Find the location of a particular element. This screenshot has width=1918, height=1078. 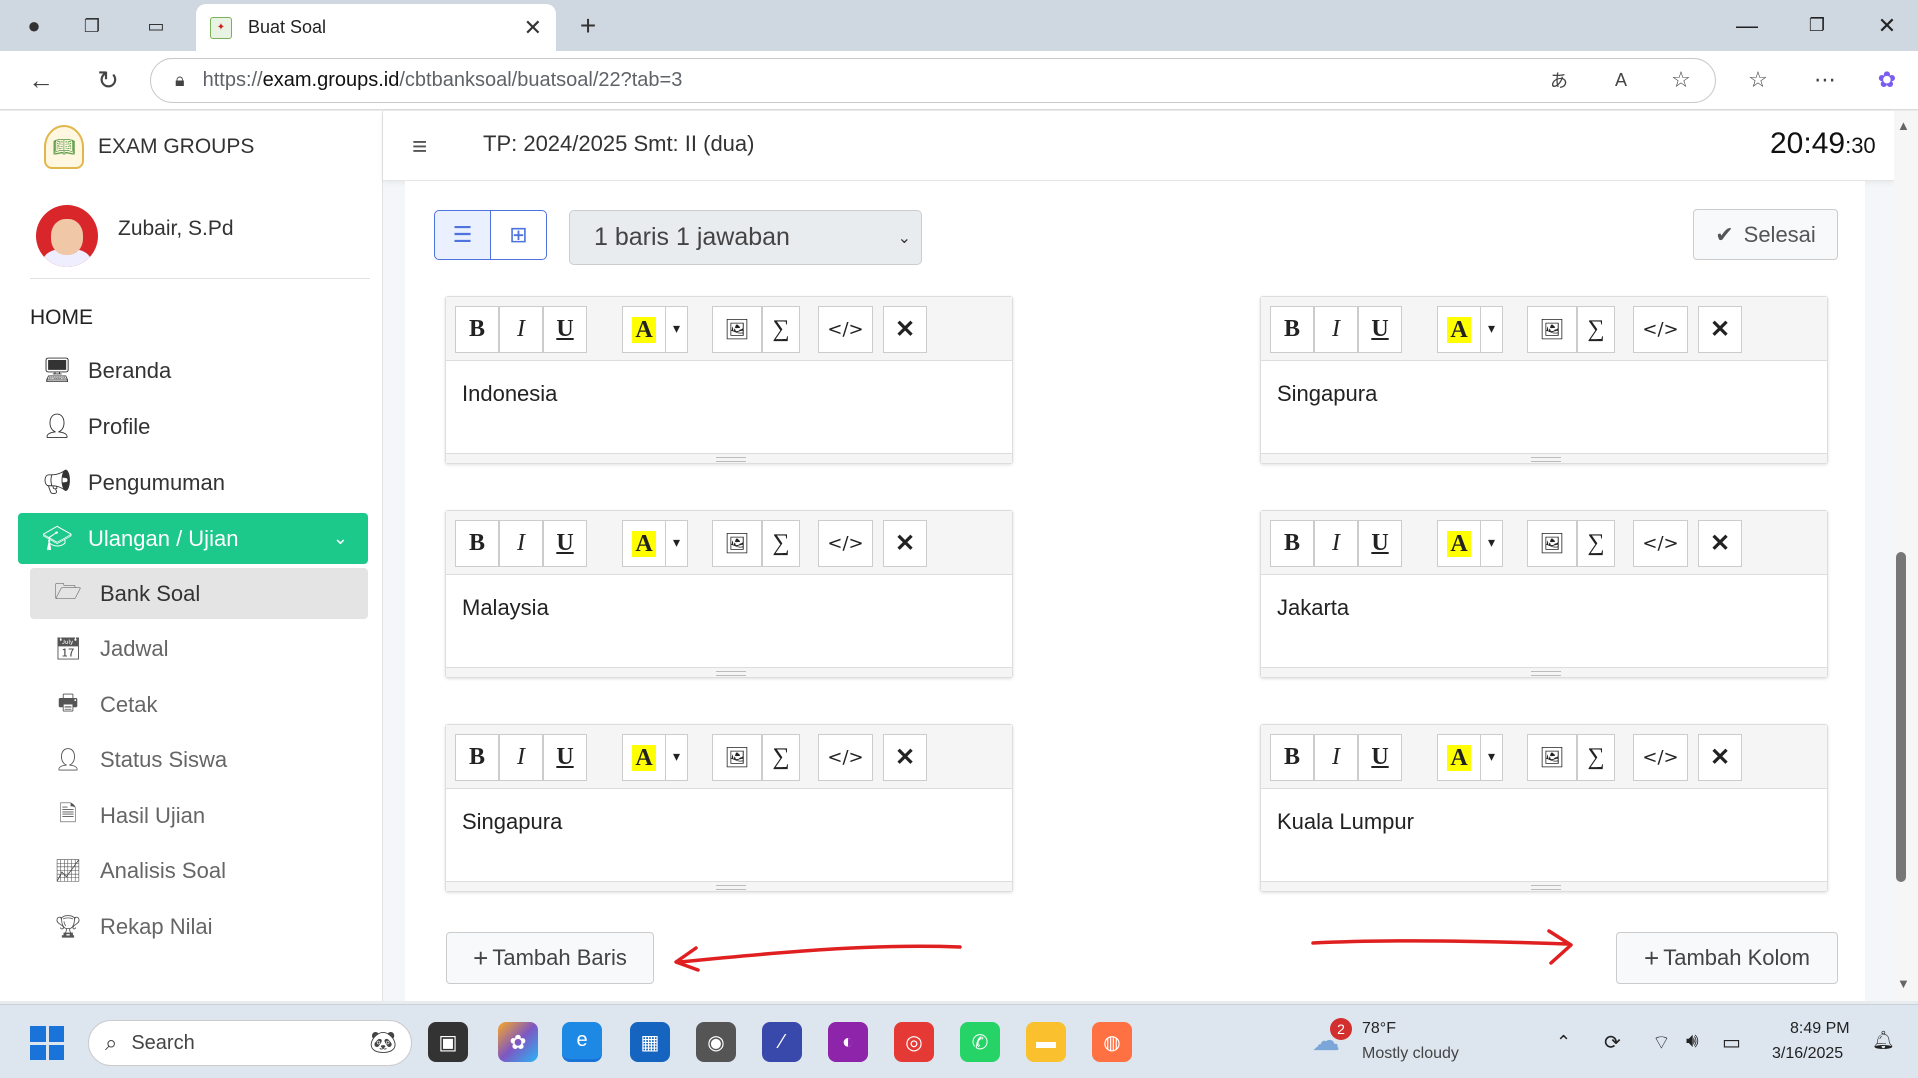

more-icon: ⋯ is located at coordinates (1825, 80).